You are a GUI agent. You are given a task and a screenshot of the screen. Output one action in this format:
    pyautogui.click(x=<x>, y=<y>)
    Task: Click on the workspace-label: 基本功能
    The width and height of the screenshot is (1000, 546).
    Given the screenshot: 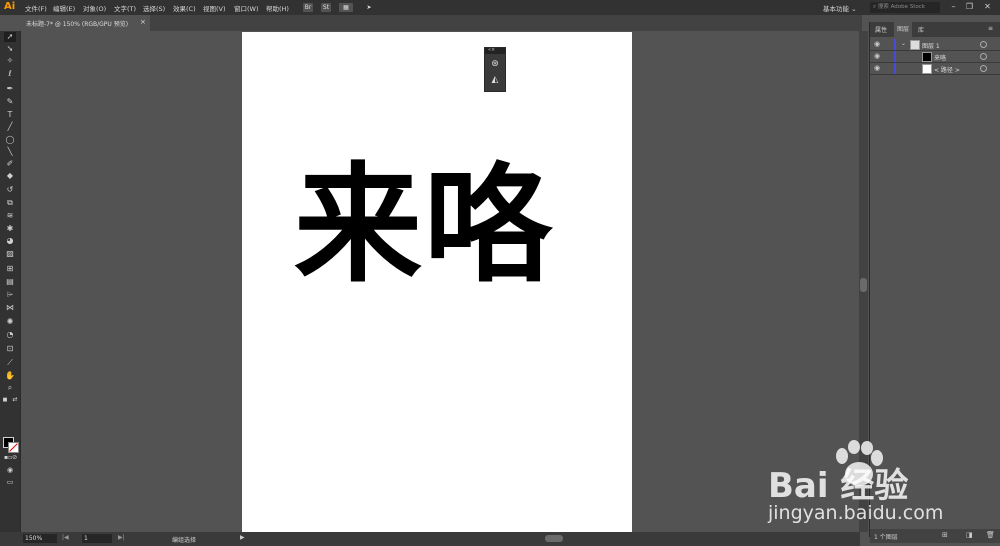 What is the action you would take?
    pyautogui.click(x=836, y=9)
    